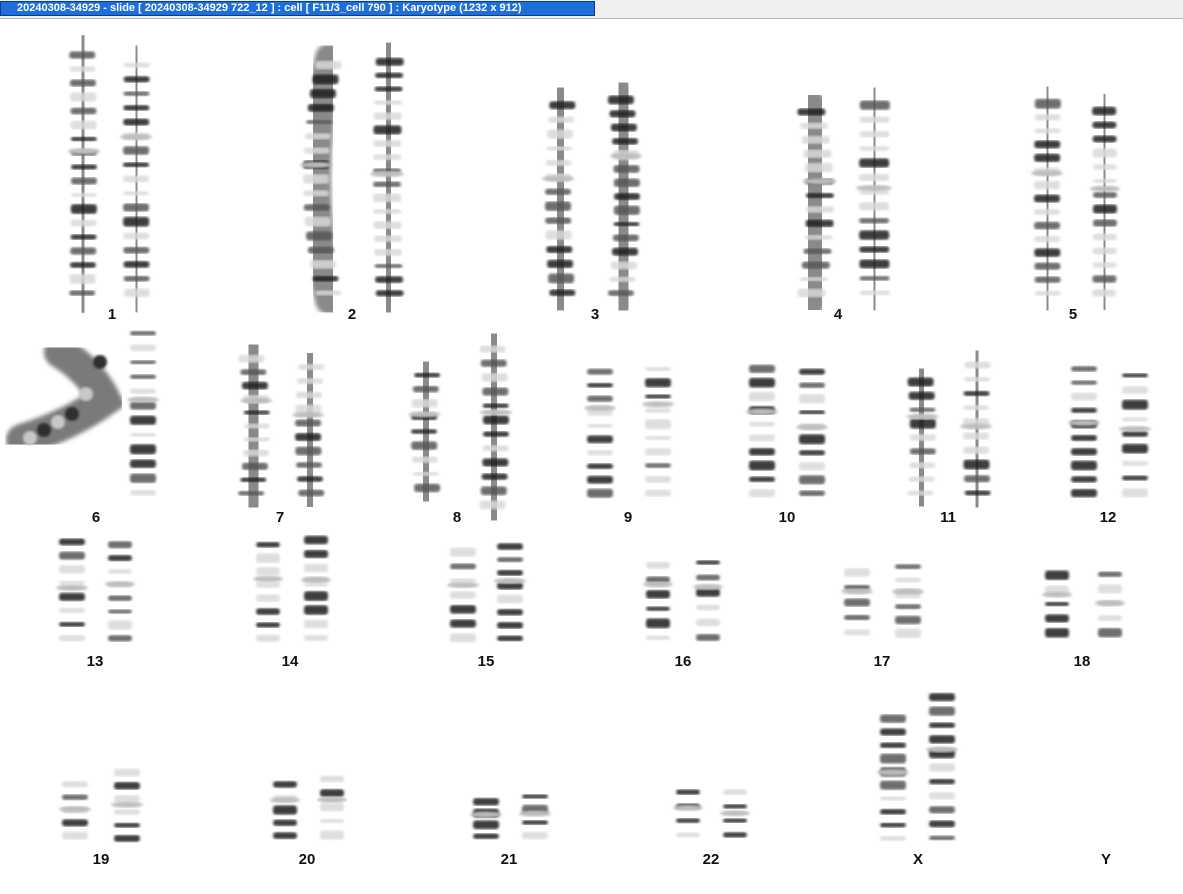 This screenshot has height=894, width=1183. I want to click on chromosome-label-22: 22, so click(711, 859).